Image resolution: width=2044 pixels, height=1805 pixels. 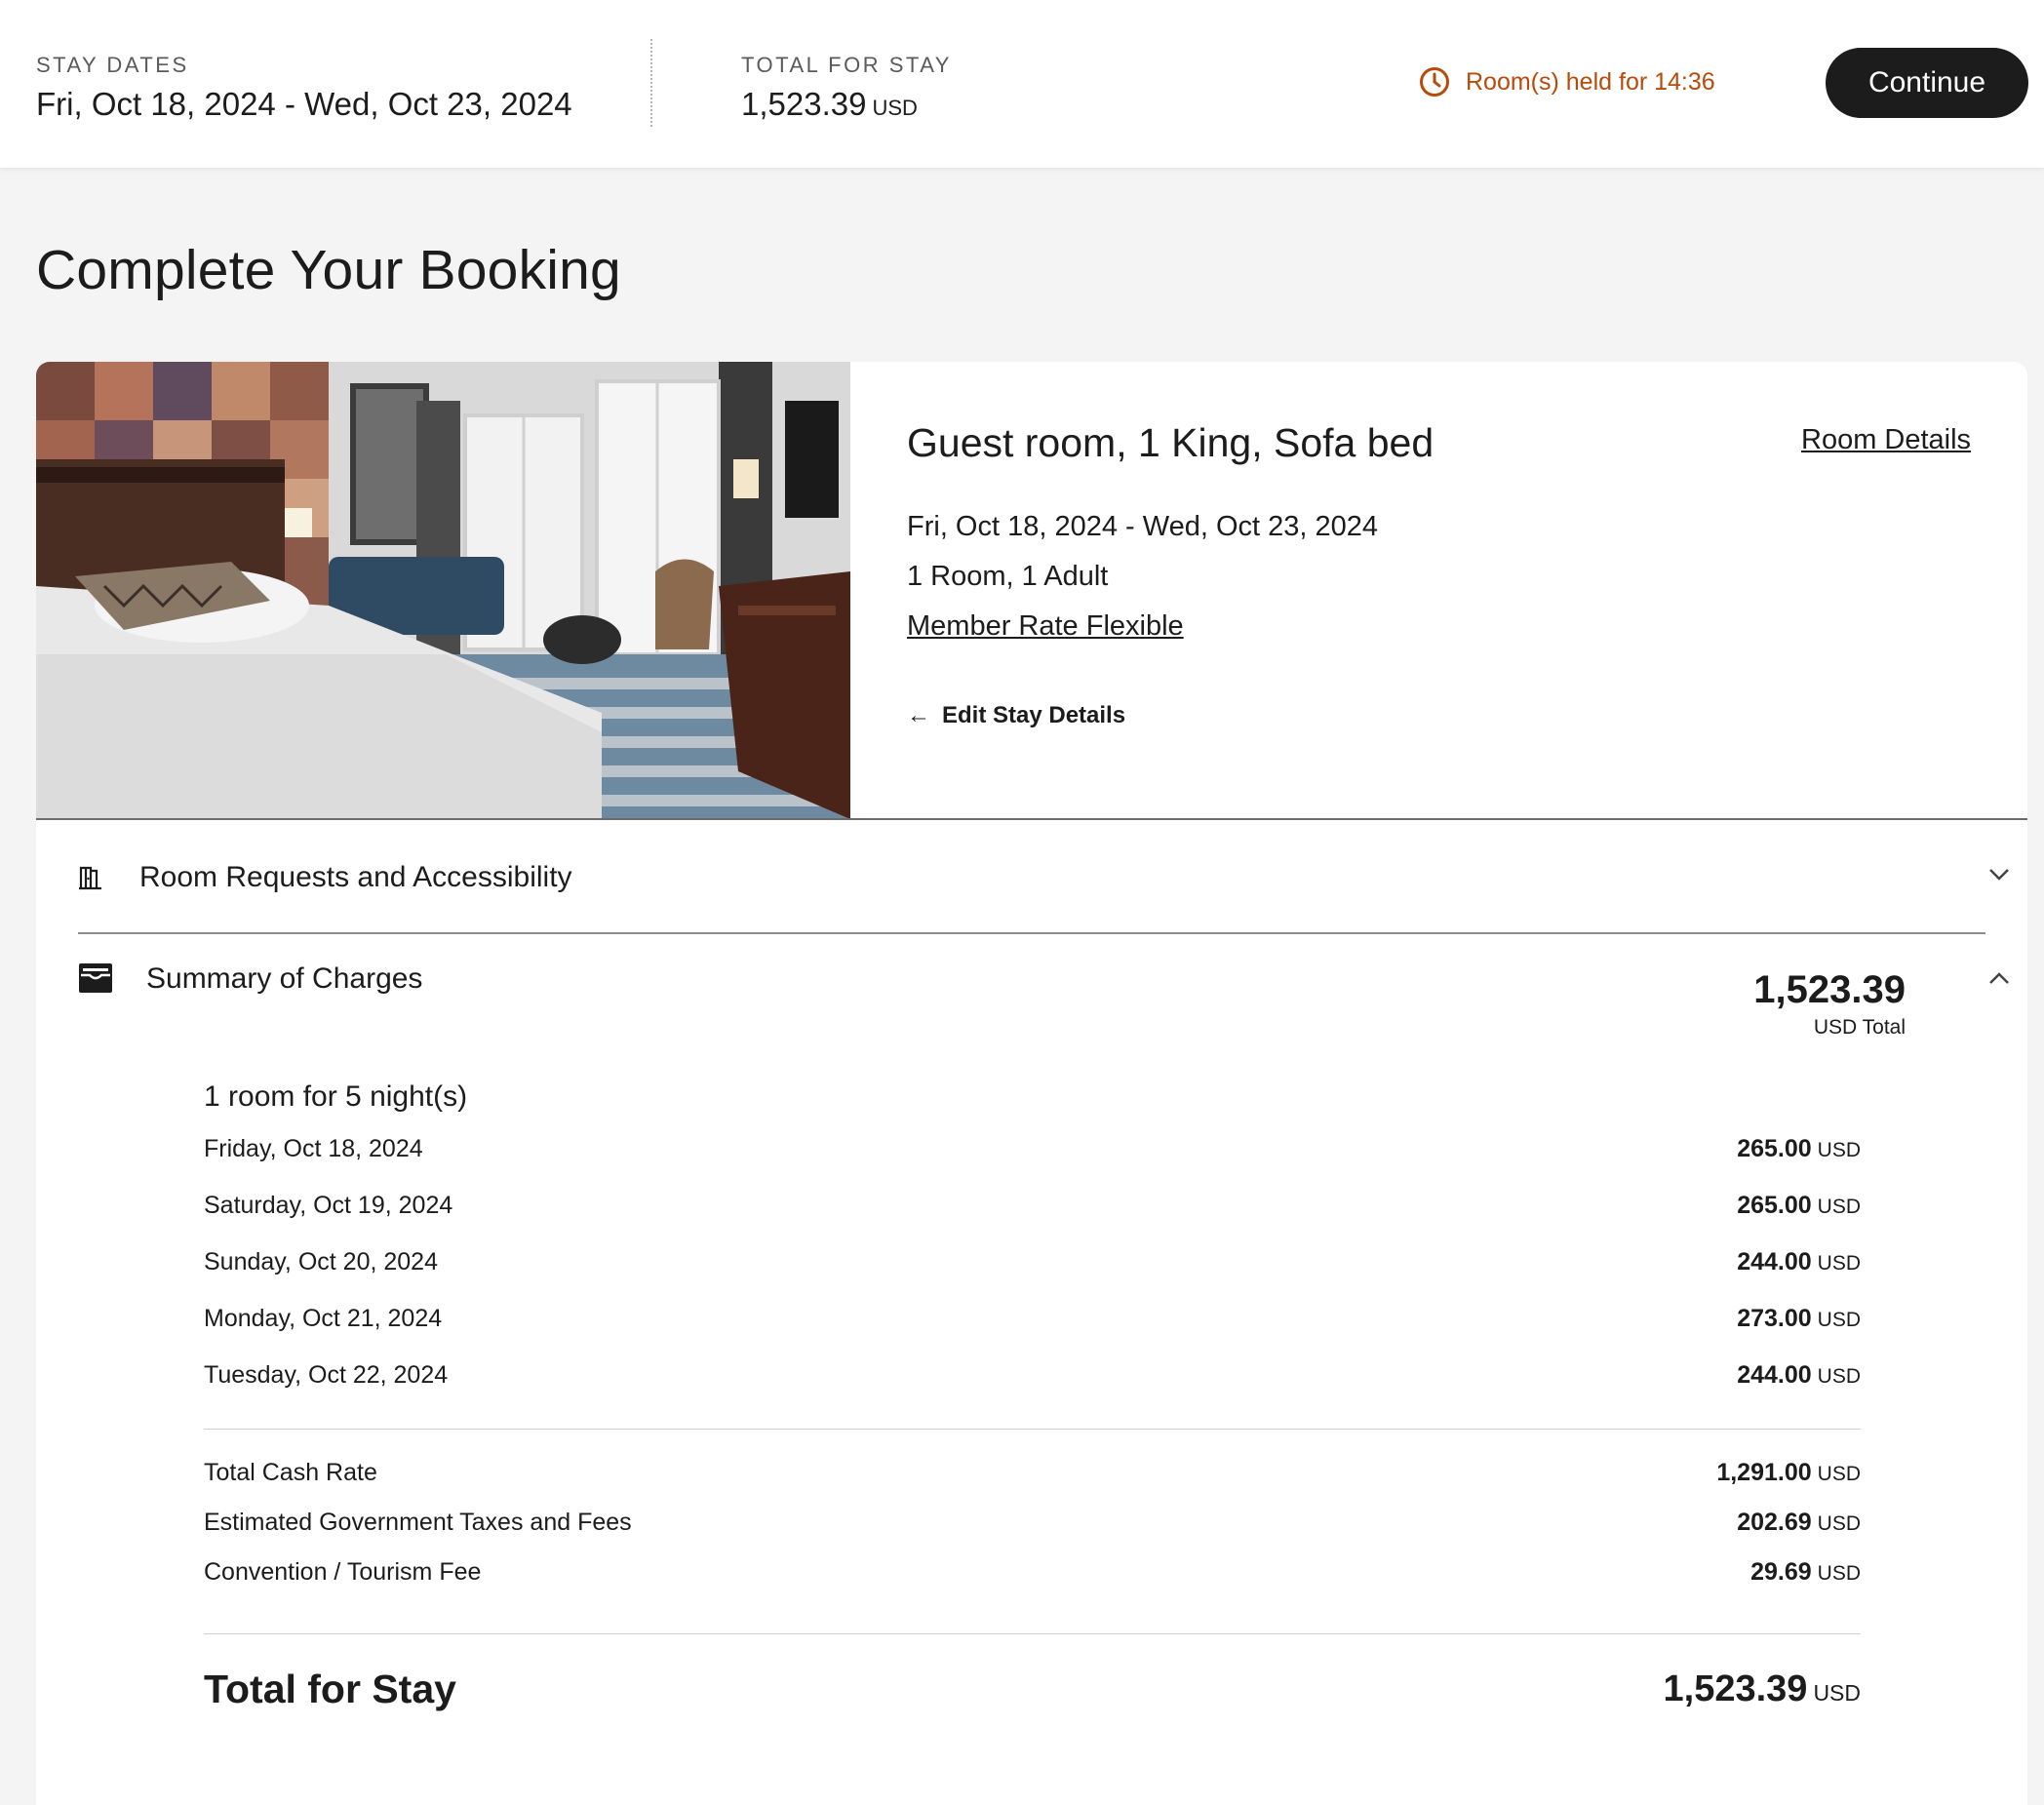 I want to click on stay-nights-heading: 1 room for 5 night(s), so click(x=336, y=1097).